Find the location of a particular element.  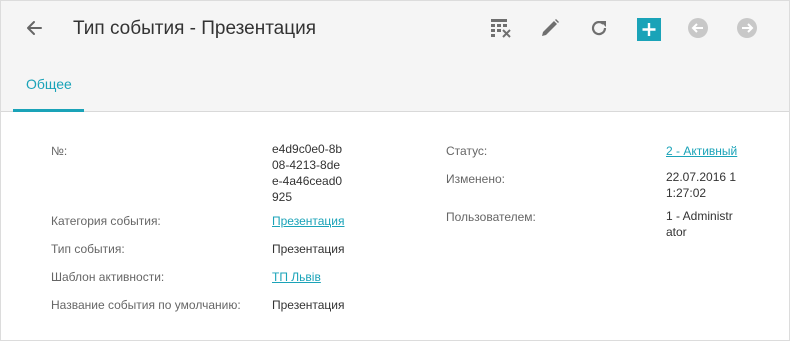

field-link-event-category: Презентация is located at coordinates (308, 221).